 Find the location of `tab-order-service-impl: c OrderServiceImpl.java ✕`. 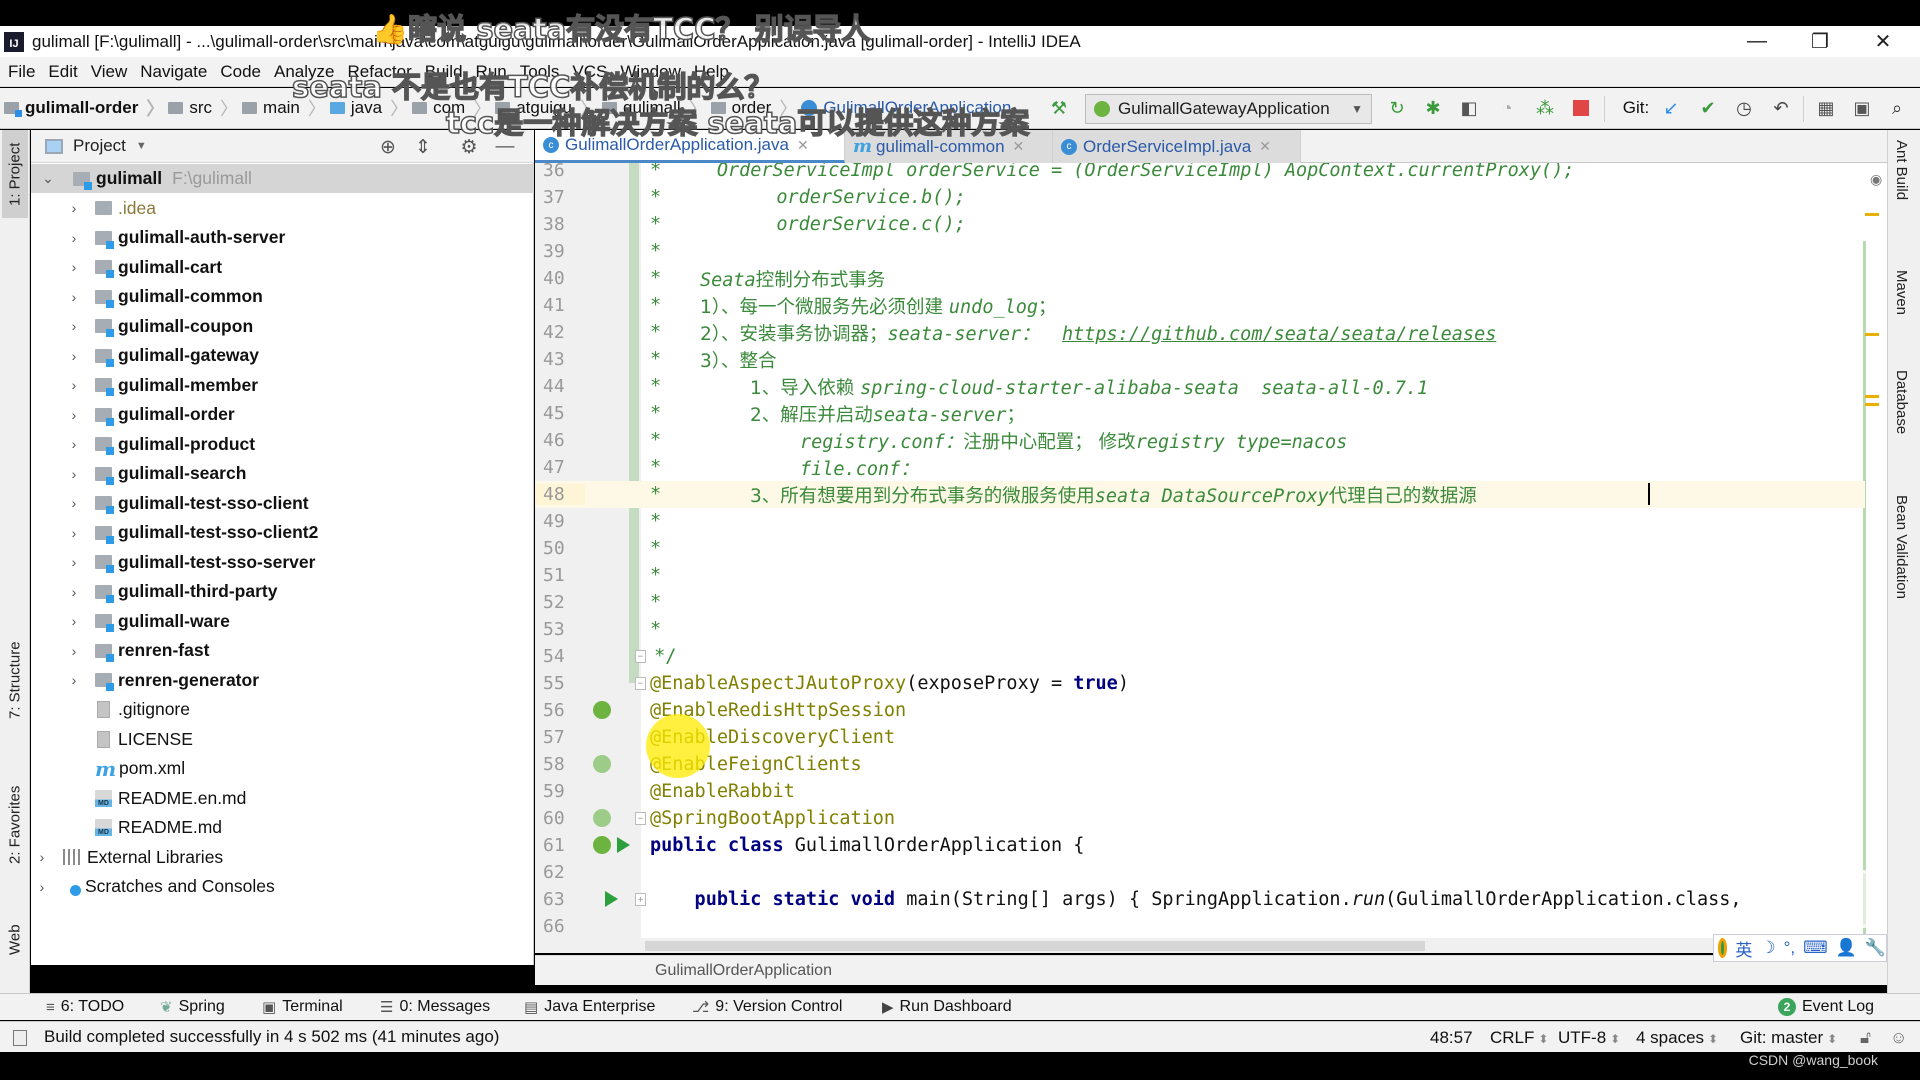

tab-order-service-impl: c OrderServiceImpl.java ✕ is located at coordinates (1177, 146).